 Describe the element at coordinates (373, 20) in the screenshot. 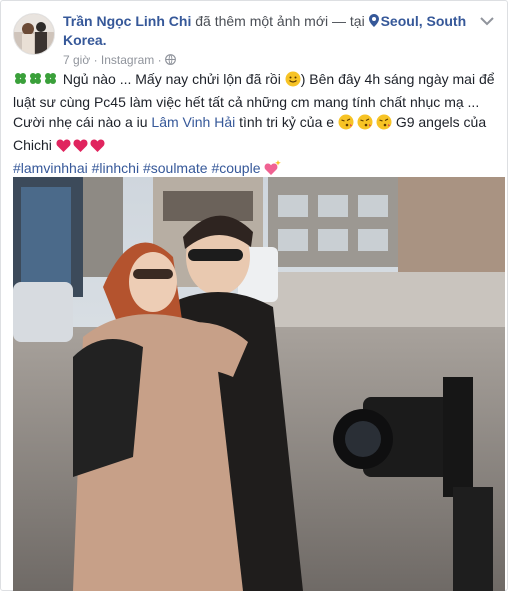

I see `map-pin-icon` at that location.